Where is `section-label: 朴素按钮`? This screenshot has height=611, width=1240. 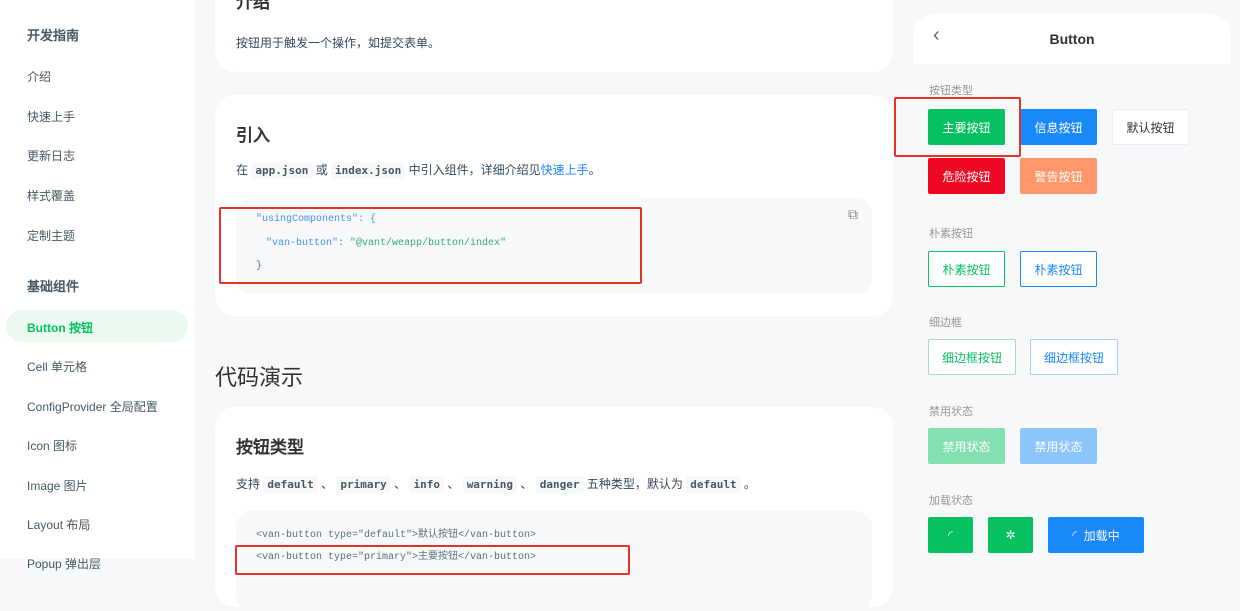 section-label: 朴素按钮 is located at coordinates (951, 234).